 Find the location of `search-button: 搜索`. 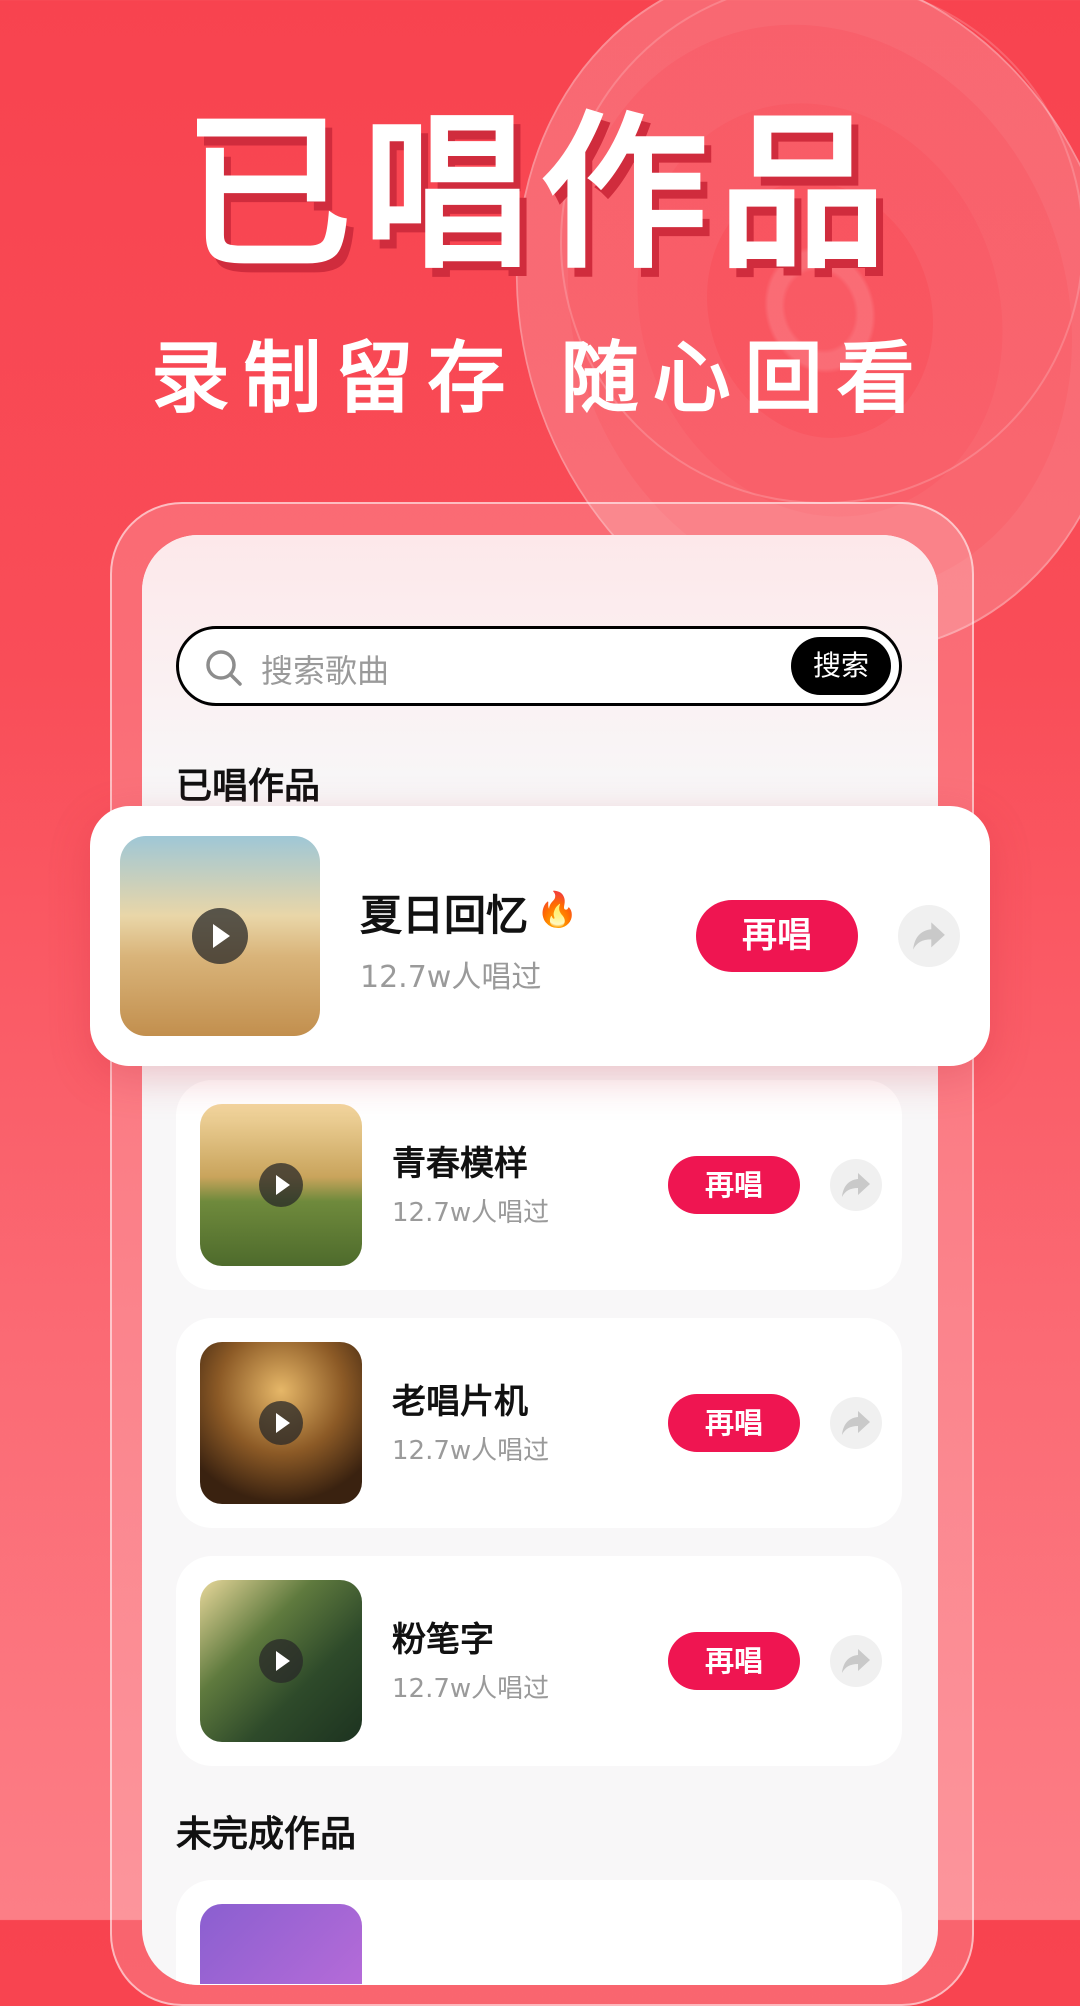

search-button: 搜索 is located at coordinates (841, 666).